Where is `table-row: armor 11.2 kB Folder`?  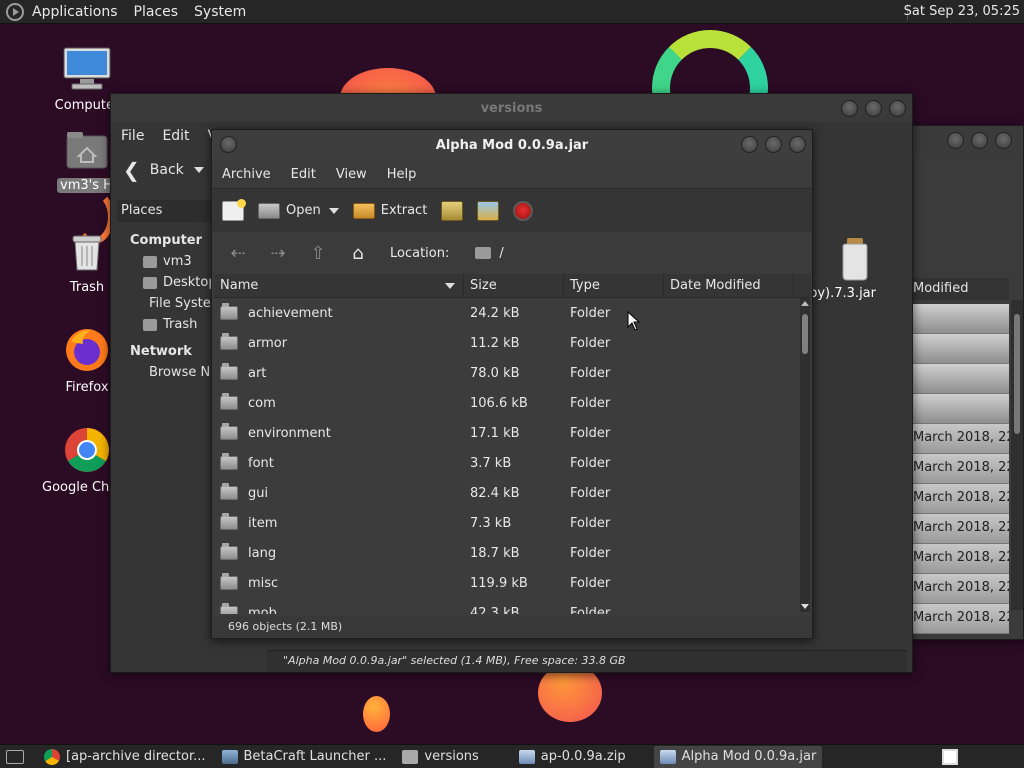
table-row: armor 11.2 kB Folder is located at coordinates (512, 343).